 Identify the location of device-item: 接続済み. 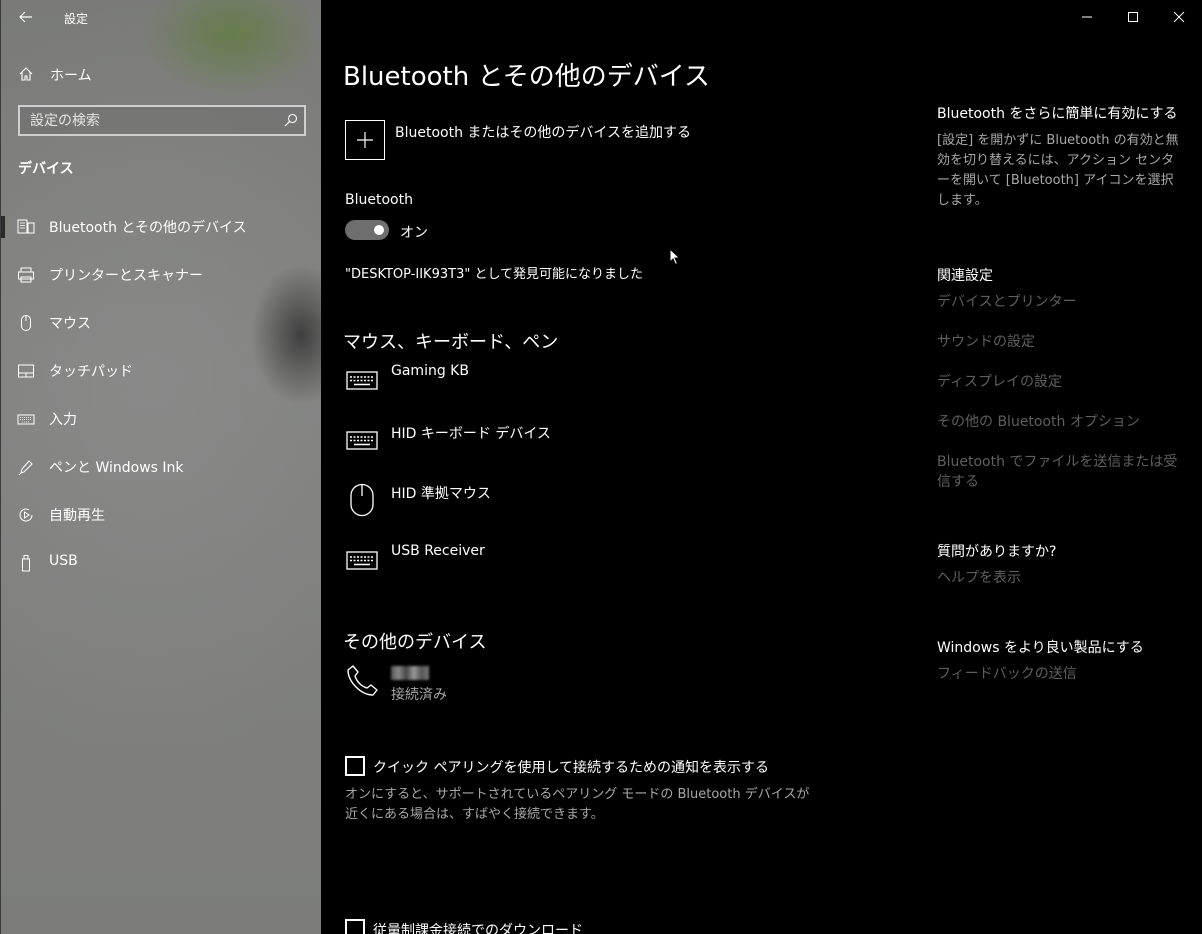
(545, 686).